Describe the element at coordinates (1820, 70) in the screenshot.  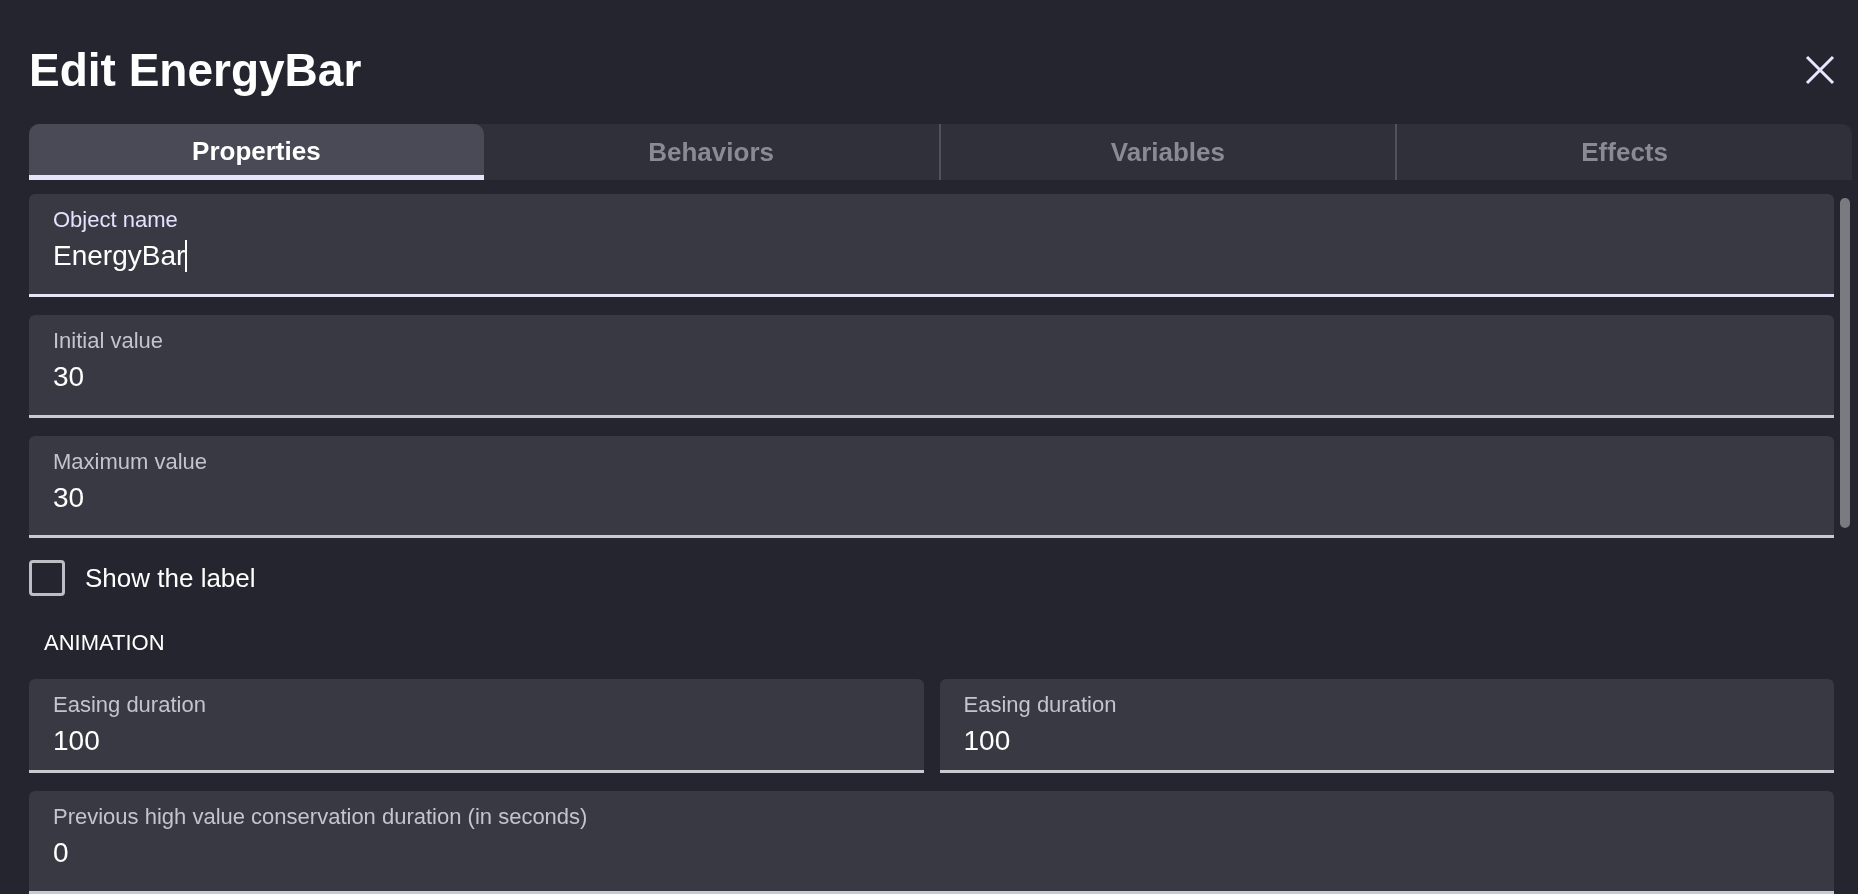
I see `close-icon` at that location.